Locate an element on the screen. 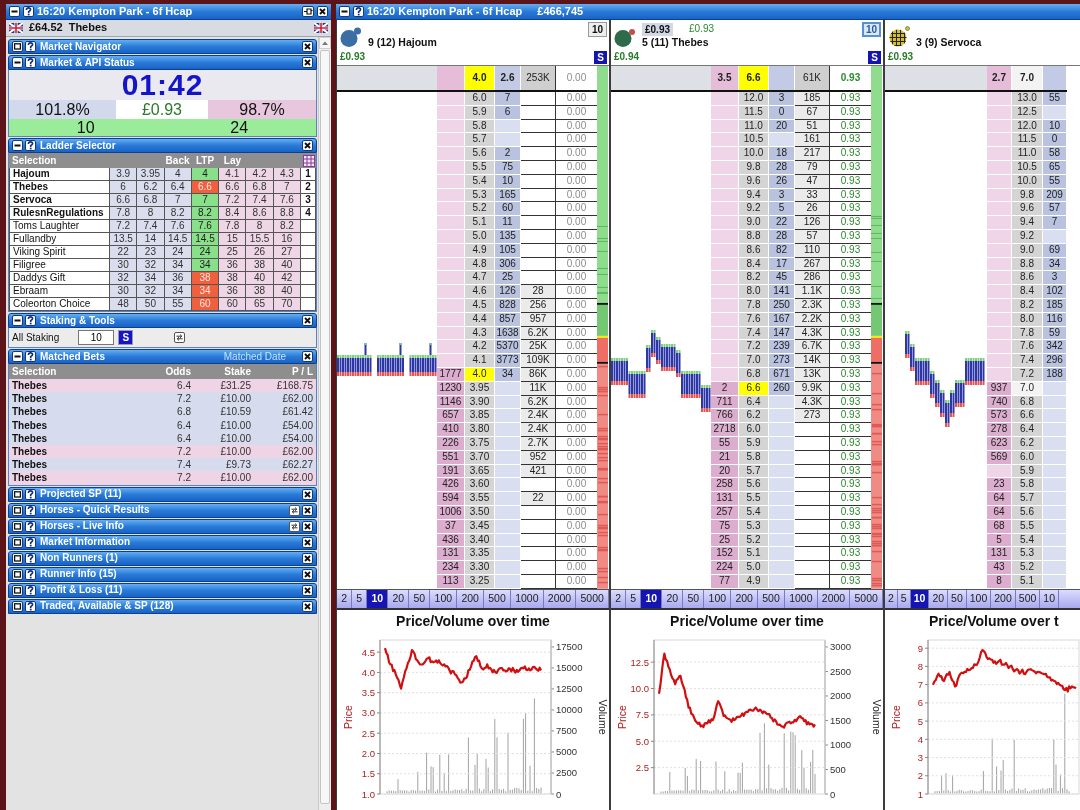 The height and width of the screenshot is (810, 1080). stake-amount-button: 10 is located at coordinates (378, 598).